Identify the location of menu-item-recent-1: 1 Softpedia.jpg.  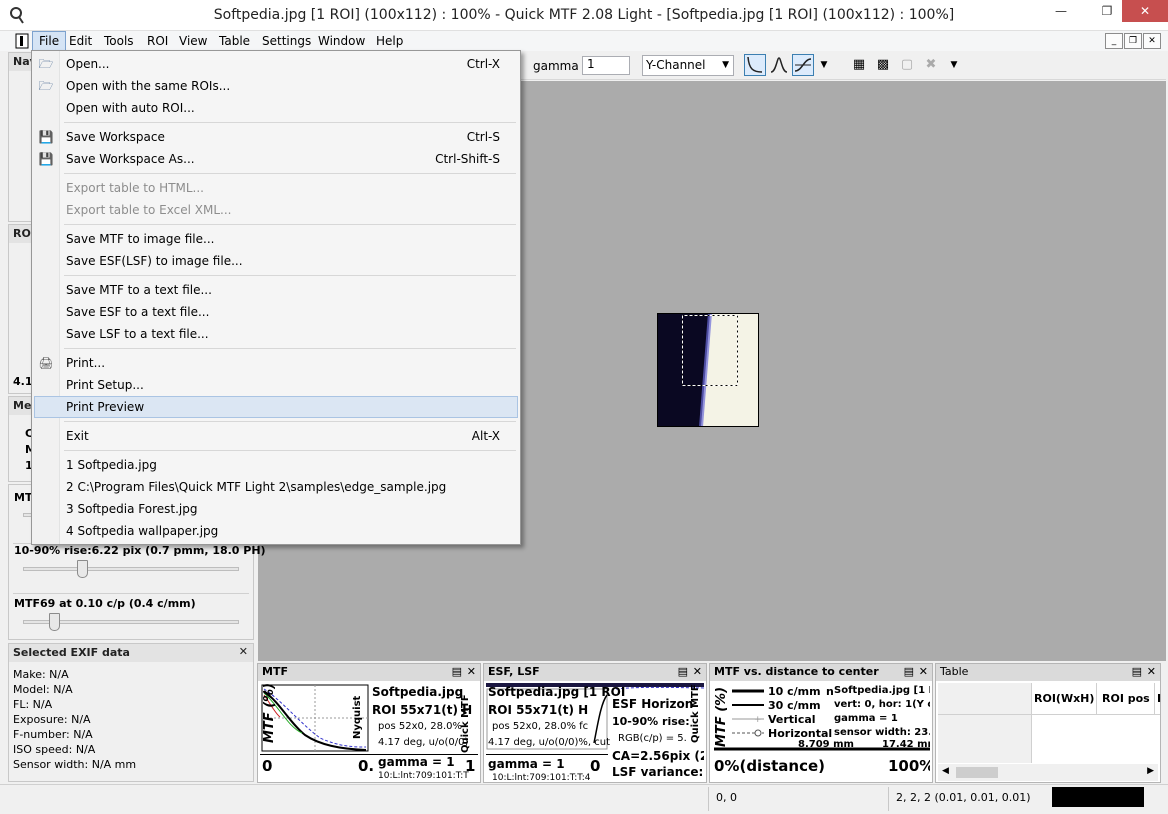
(276, 465).